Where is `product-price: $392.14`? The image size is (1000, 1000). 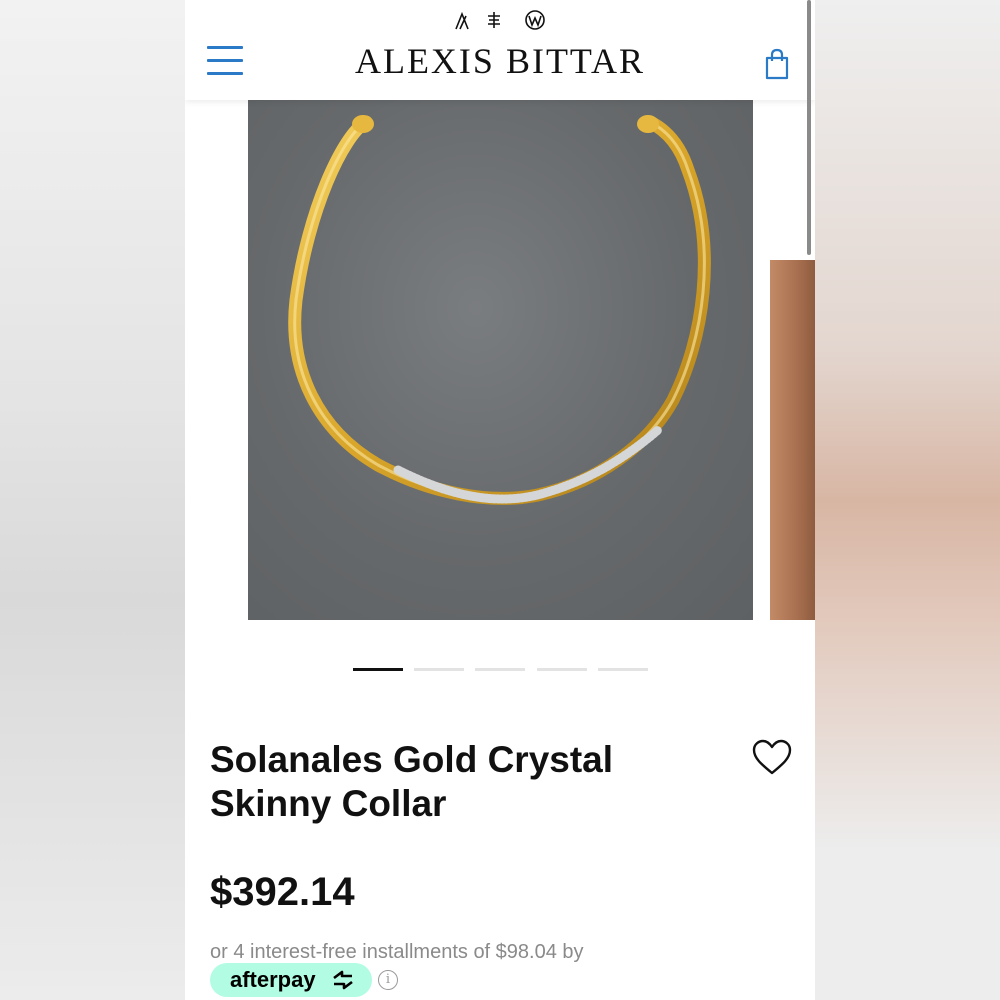
product-price: $392.14 is located at coordinates (282, 892).